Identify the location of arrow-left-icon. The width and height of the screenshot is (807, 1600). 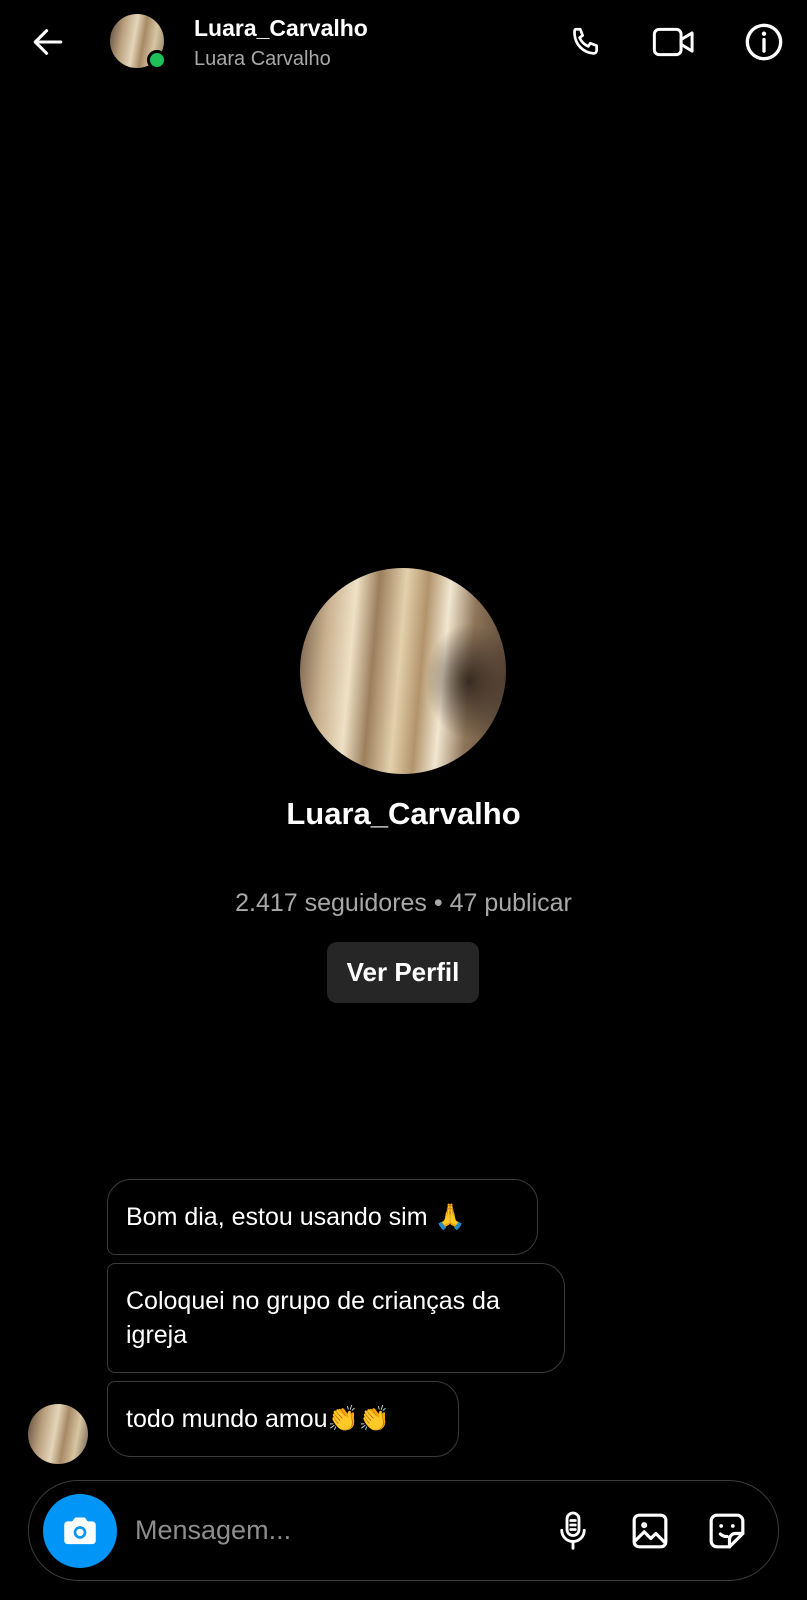
(48, 42).